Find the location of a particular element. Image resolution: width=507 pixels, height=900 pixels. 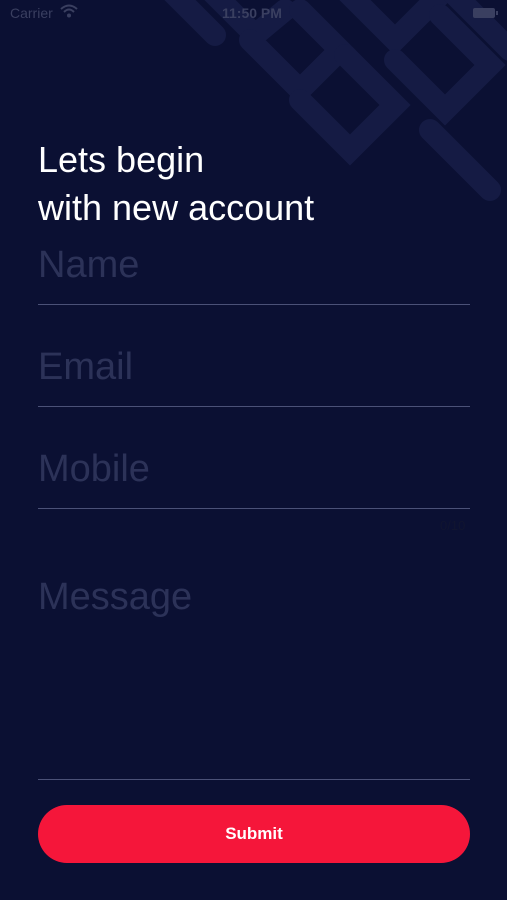

submit-button: Submit is located at coordinates (254, 834).